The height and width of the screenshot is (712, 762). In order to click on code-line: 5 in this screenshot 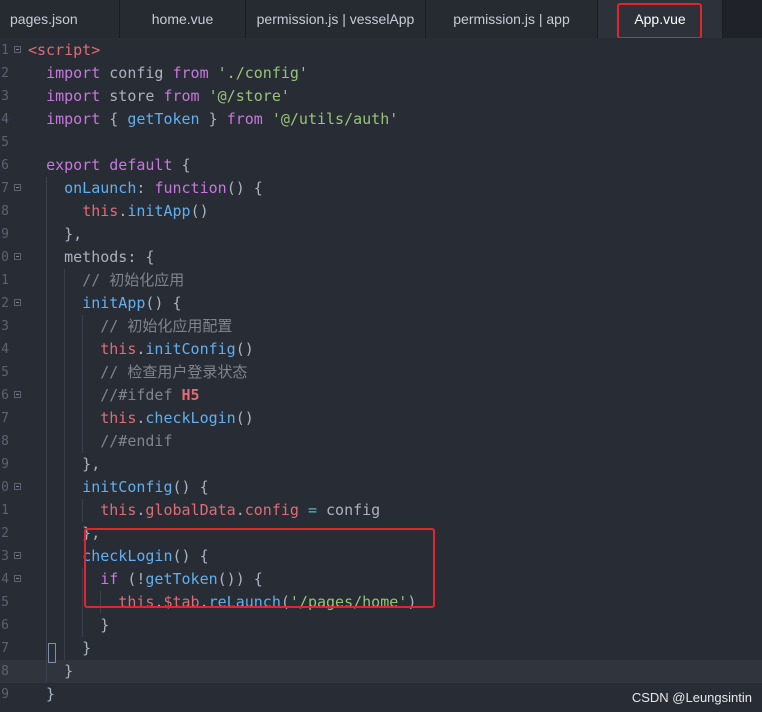, I will do `click(381, 142)`.